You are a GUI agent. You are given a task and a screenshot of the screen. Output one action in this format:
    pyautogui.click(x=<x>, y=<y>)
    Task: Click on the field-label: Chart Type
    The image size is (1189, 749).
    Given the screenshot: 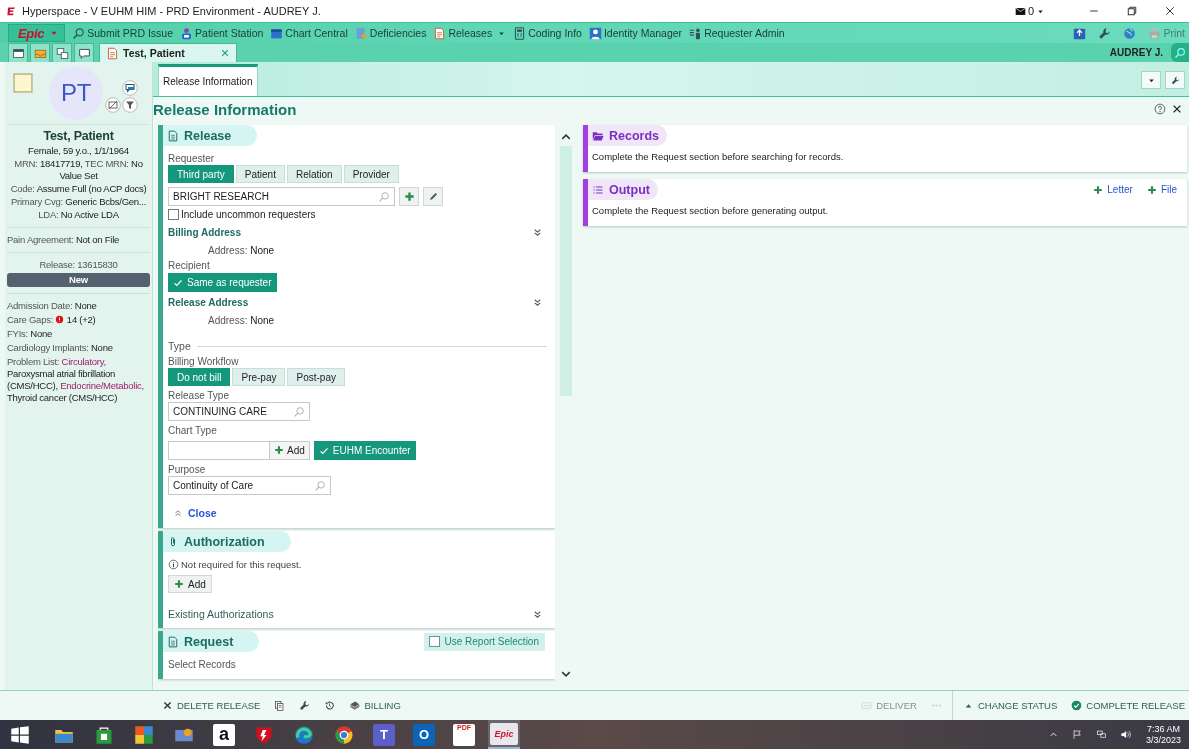 What is the action you would take?
    pyautogui.click(x=193, y=430)
    